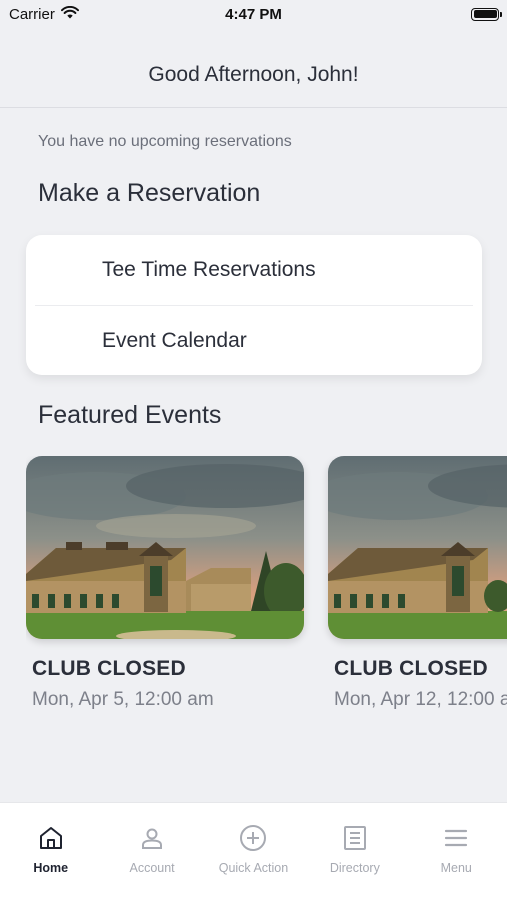 The width and height of the screenshot is (507, 900). Describe the element at coordinates (486, 14) in the screenshot. I see `battery-icon` at that location.